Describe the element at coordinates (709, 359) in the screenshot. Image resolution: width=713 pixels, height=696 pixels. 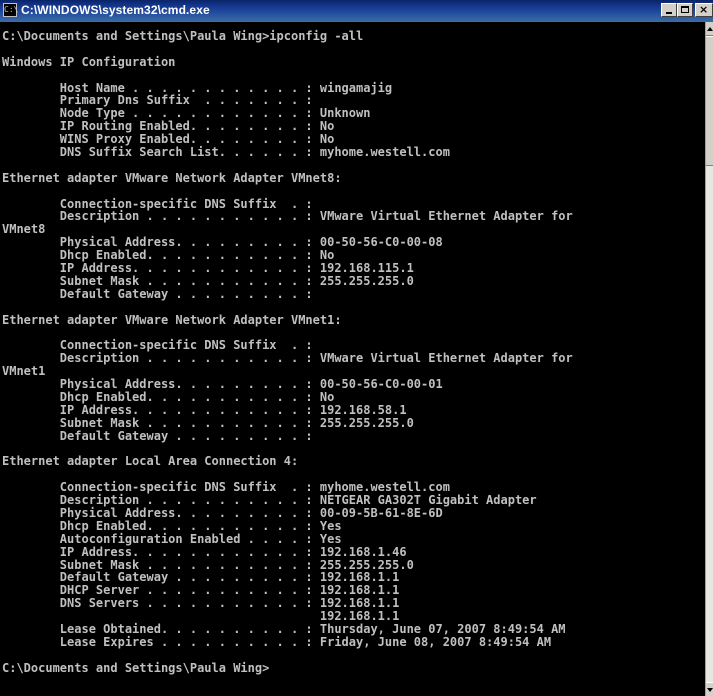
I see `vertical-scrollbar` at that location.